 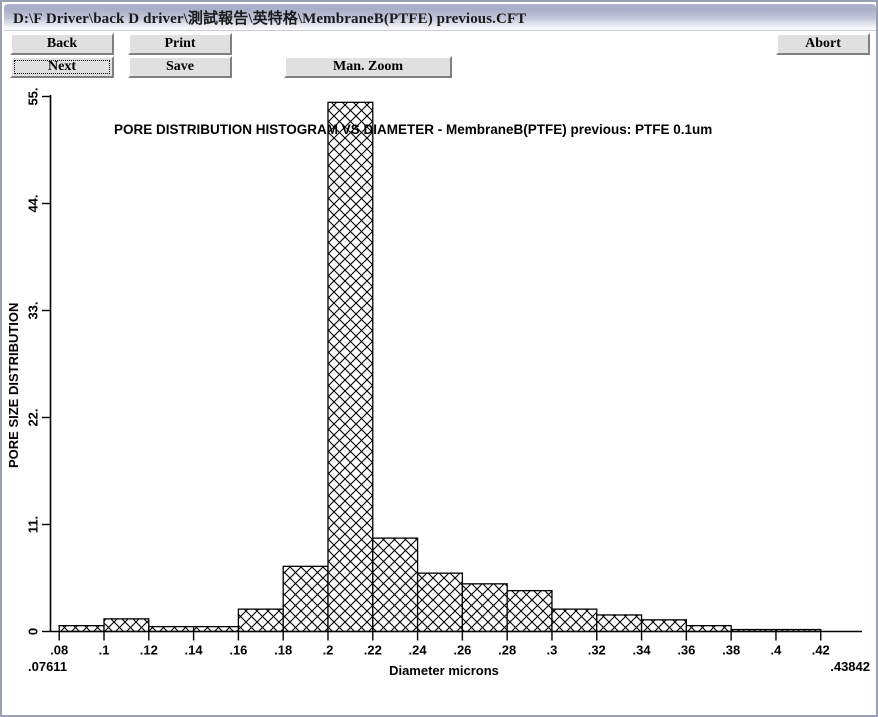 What do you see at coordinates (777, 650) in the screenshot?
I see `x-tick-label: .4` at bounding box center [777, 650].